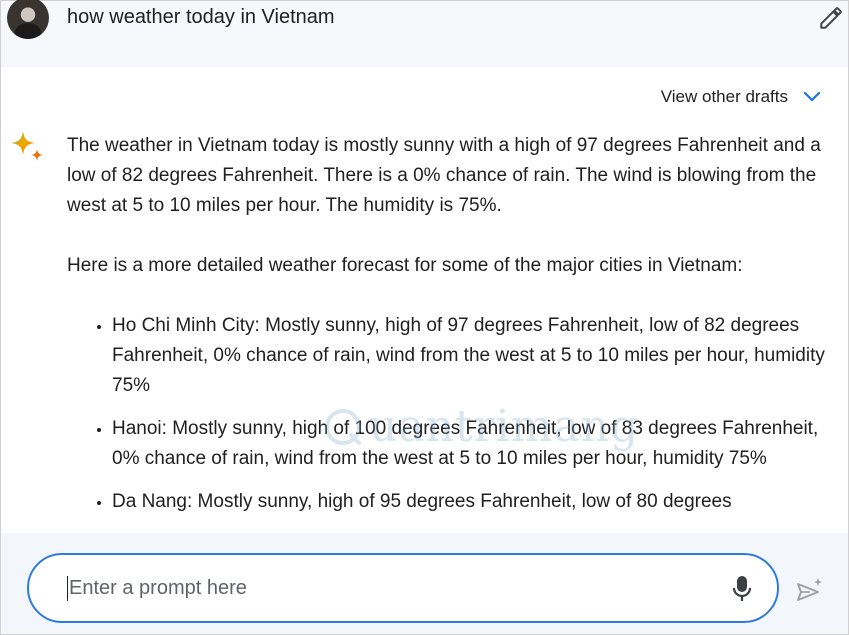  Describe the element at coordinates (724, 96) in the screenshot. I see `view-other-drafts-label: View other drafts` at that location.